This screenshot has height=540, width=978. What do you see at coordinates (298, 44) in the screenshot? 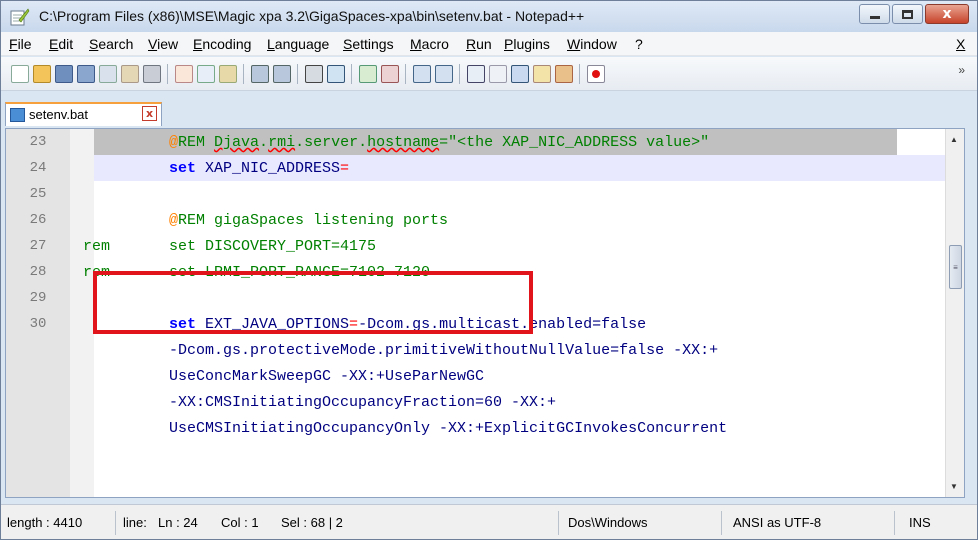
I see `menu-language: Language` at bounding box center [298, 44].